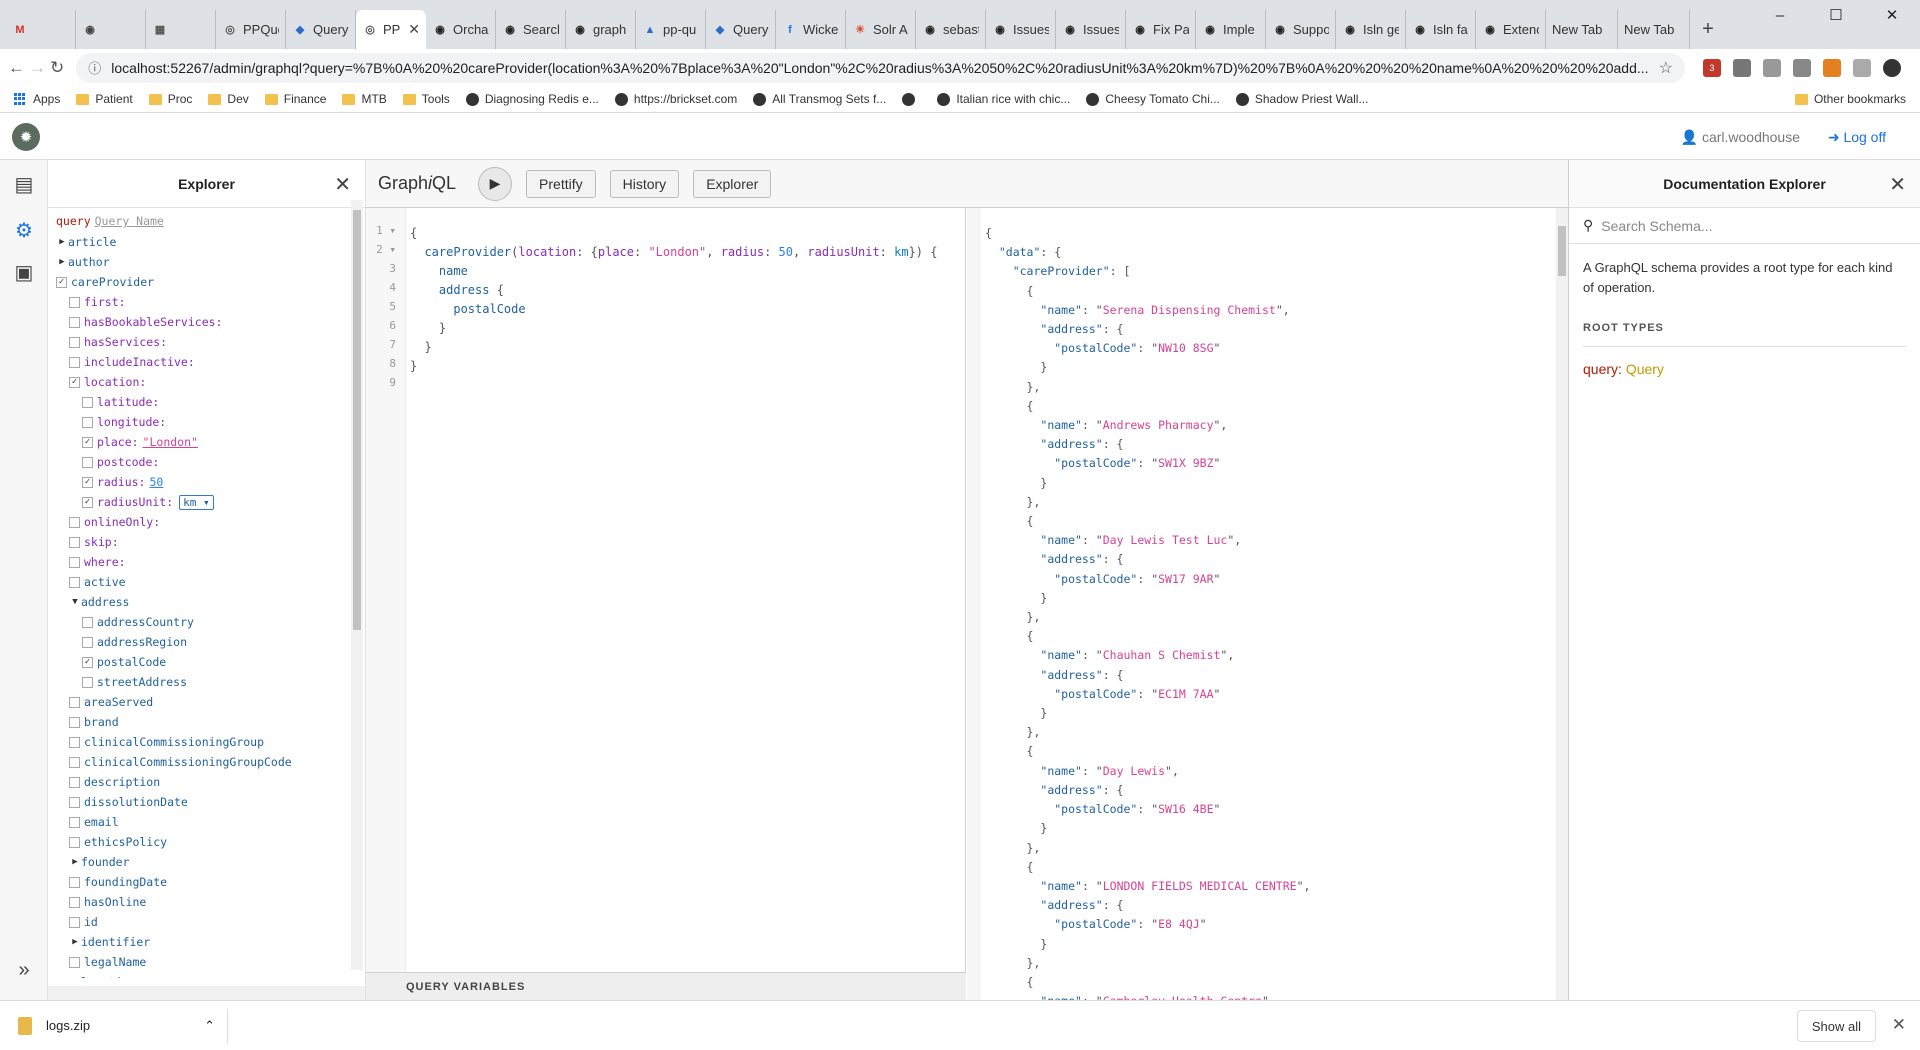 This screenshot has height=1050, width=1920. Describe the element at coordinates (75, 602) in the screenshot. I see `caret-down-icon: ▼` at that location.